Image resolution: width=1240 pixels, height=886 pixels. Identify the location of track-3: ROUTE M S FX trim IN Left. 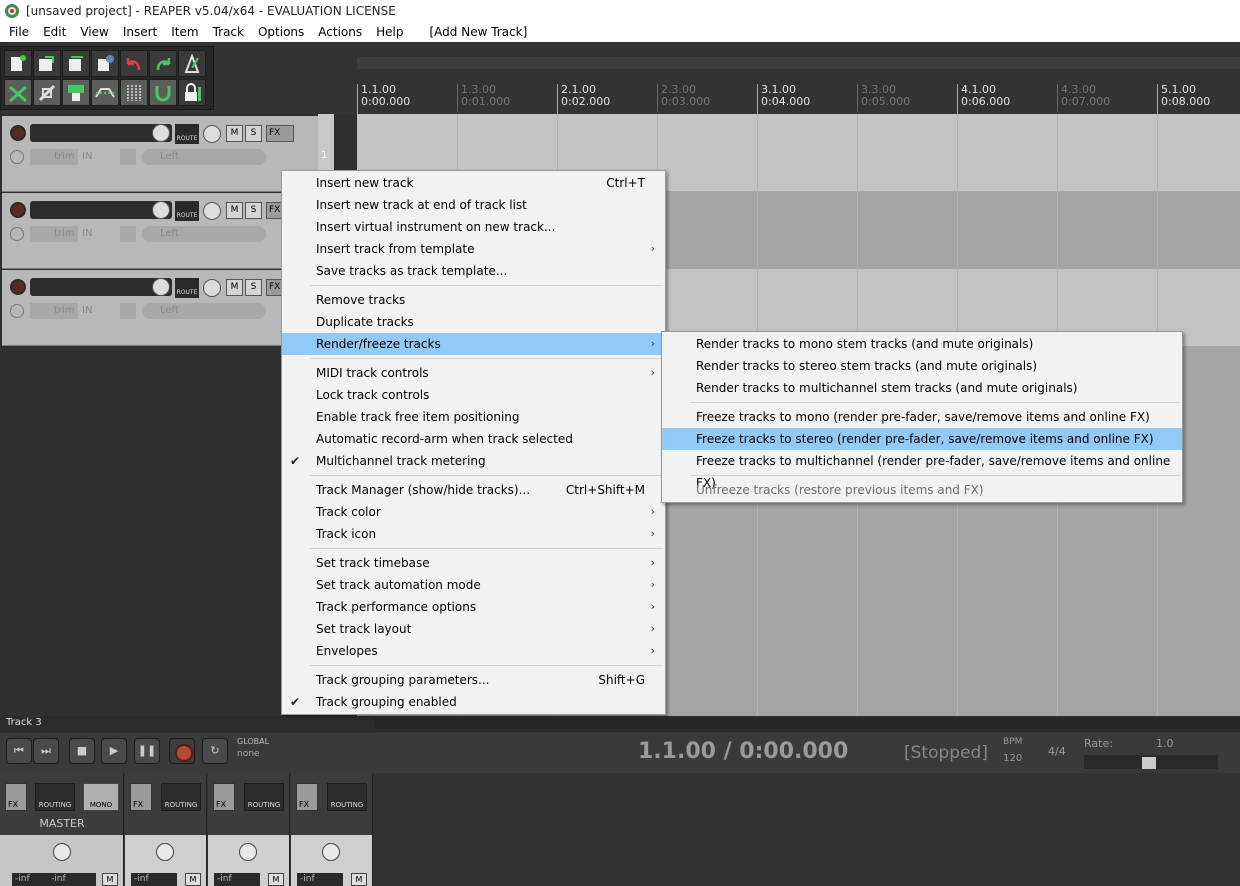
(160, 308).